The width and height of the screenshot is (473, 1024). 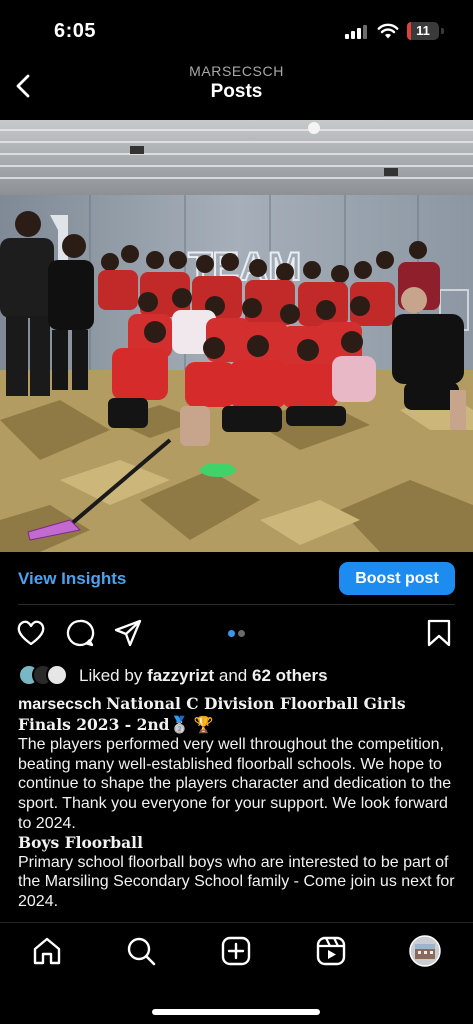 What do you see at coordinates (57, 675) in the screenshot?
I see `avatar` at bounding box center [57, 675].